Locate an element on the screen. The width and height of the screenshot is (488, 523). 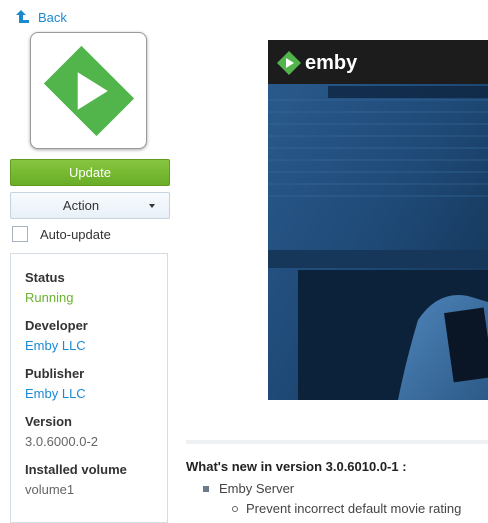
square-bullet-icon is located at coordinates (206, 488).